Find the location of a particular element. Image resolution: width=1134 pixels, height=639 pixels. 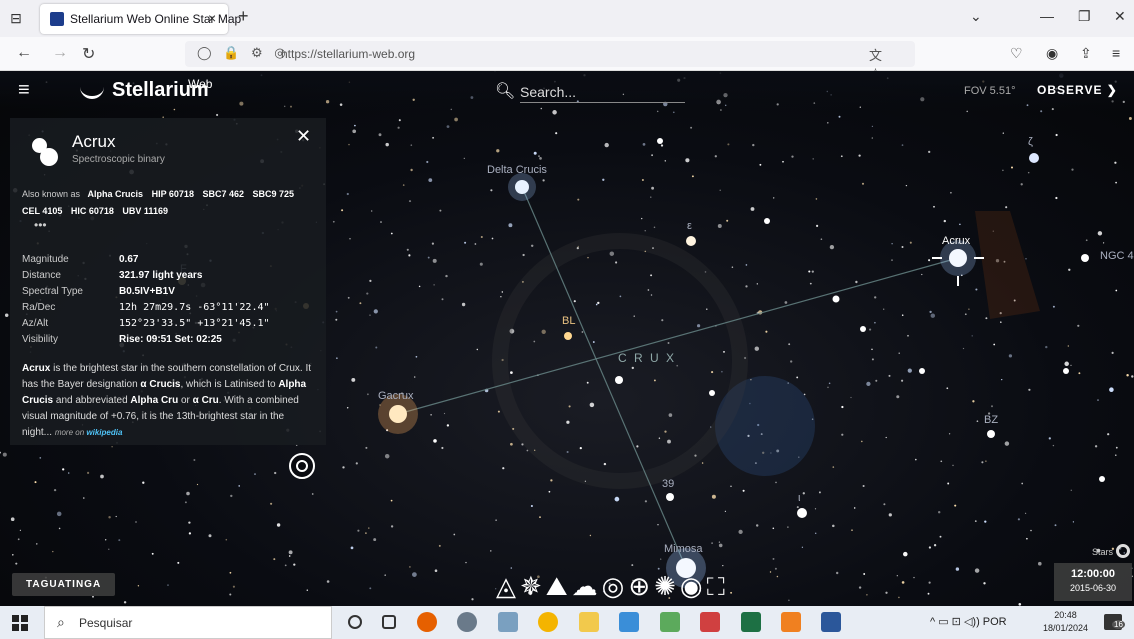

tab-list-icon: ⊟ is located at coordinates (16, 18).